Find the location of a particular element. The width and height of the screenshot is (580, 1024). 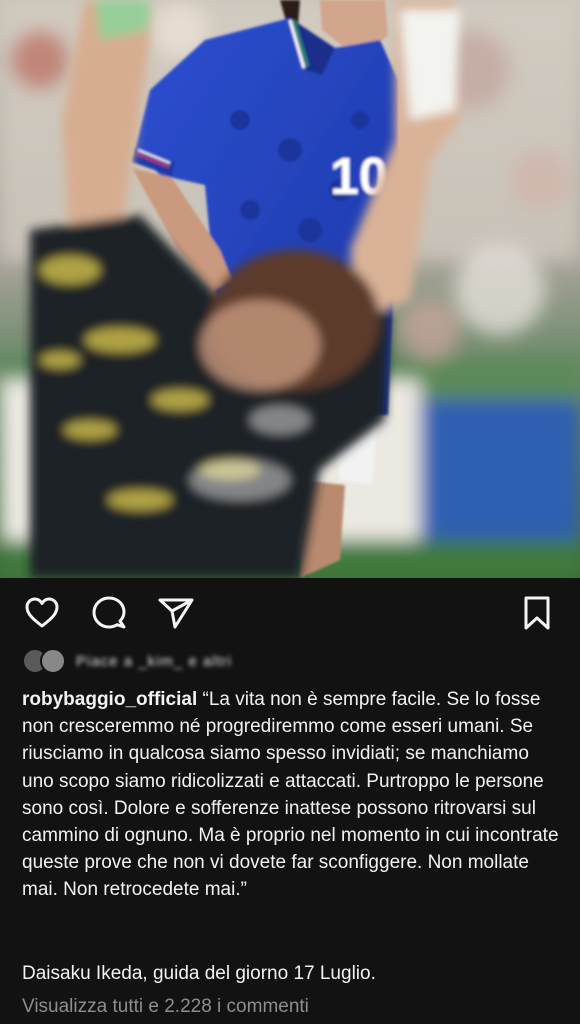

send-icon is located at coordinates (176, 613).